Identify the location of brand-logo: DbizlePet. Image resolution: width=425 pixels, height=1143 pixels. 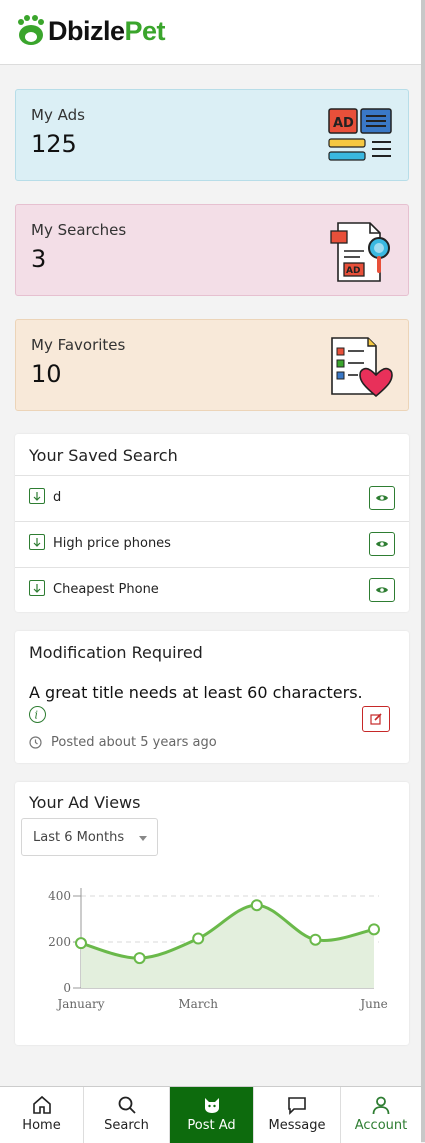
(90, 31).